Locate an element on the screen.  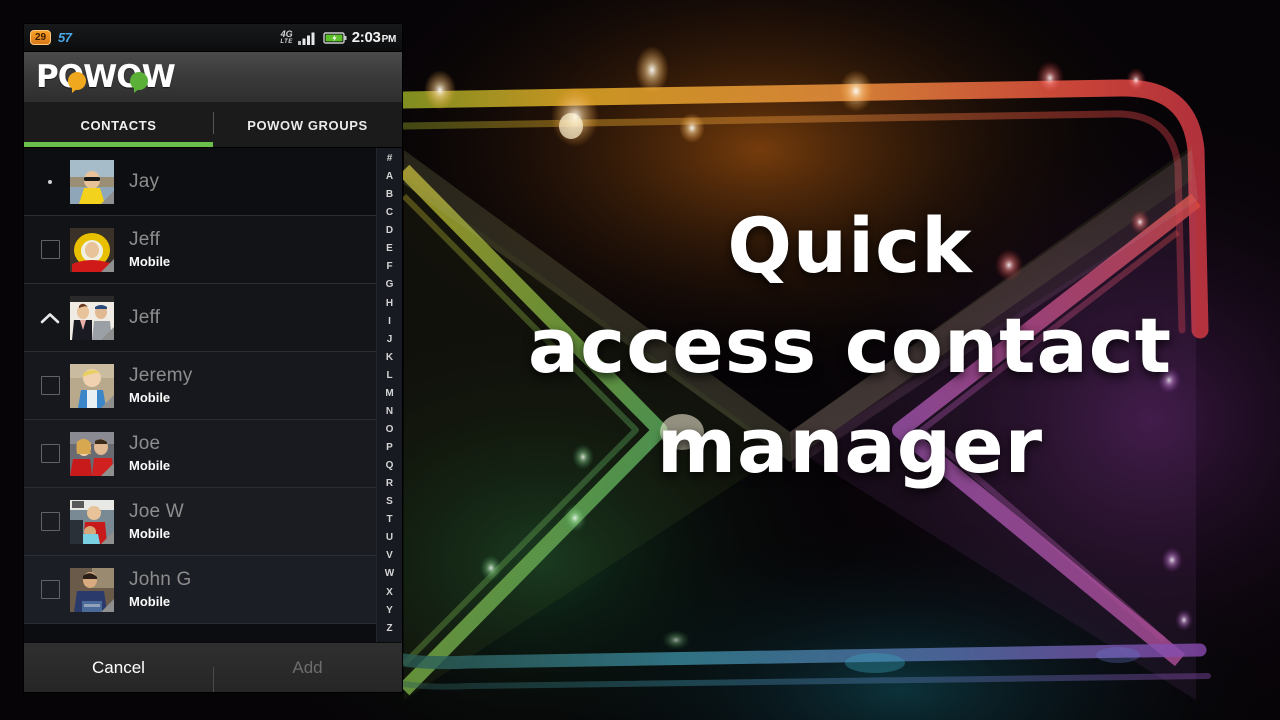
row-text: Jeremy Mobile is located at coordinates (161, 385).